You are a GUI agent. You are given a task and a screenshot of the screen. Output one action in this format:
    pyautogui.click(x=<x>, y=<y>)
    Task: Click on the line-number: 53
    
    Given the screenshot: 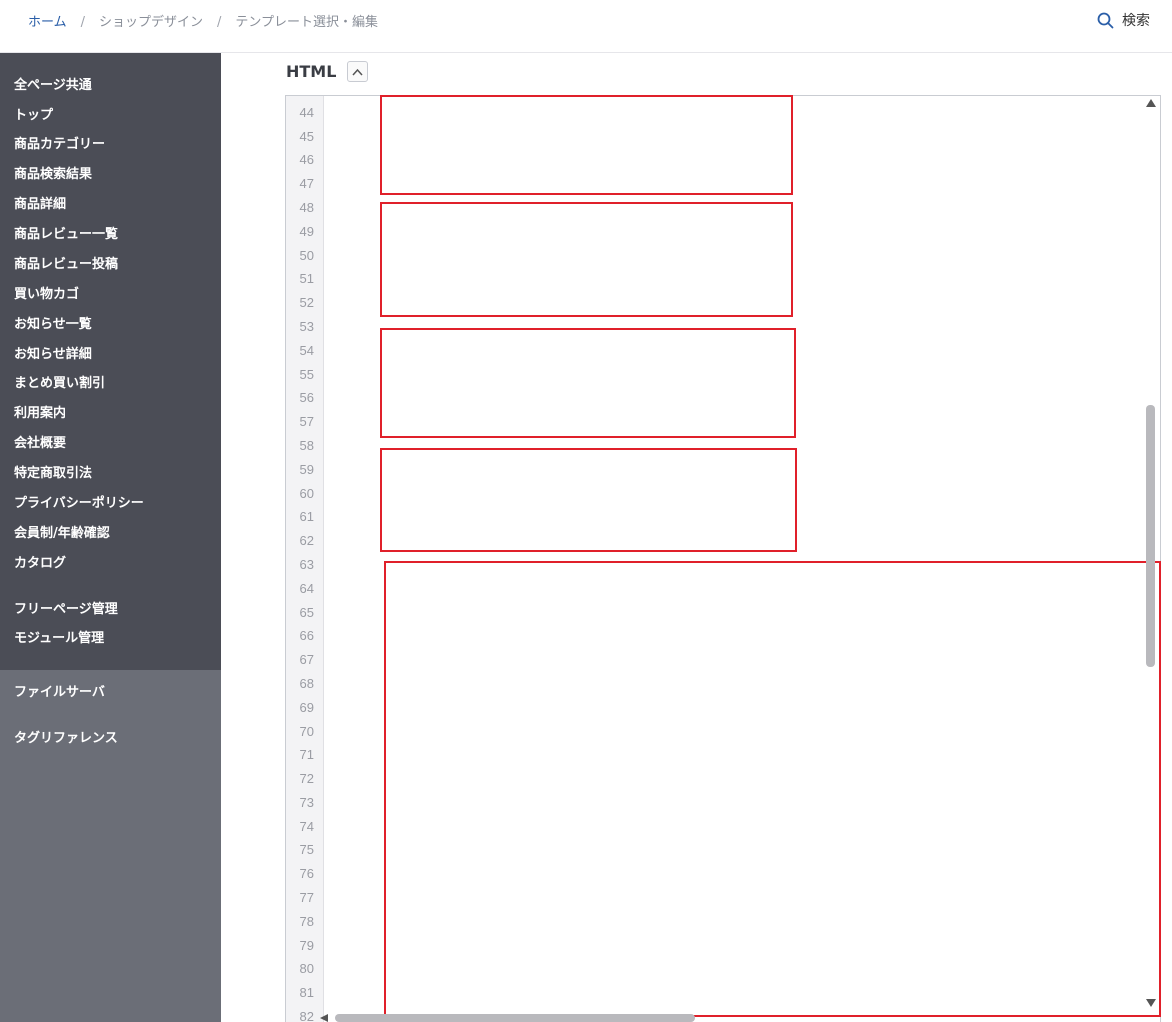 What is the action you would take?
    pyautogui.click(x=306, y=326)
    